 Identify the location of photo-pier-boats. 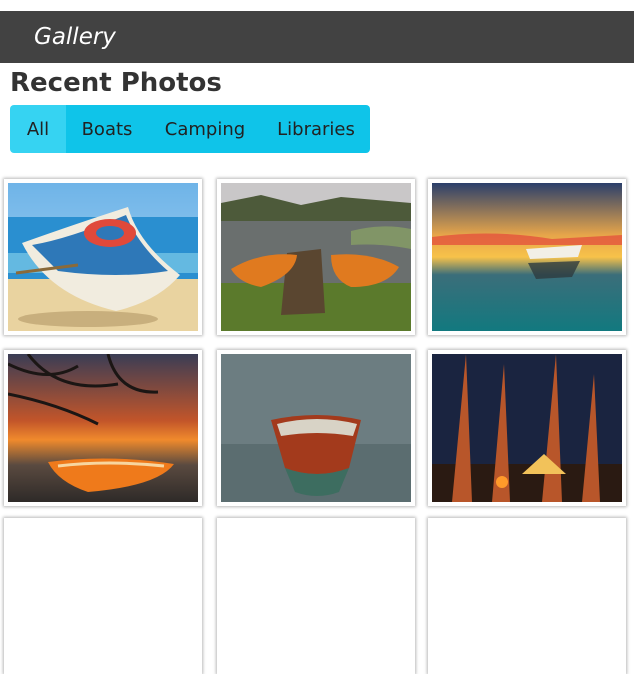
(316, 257).